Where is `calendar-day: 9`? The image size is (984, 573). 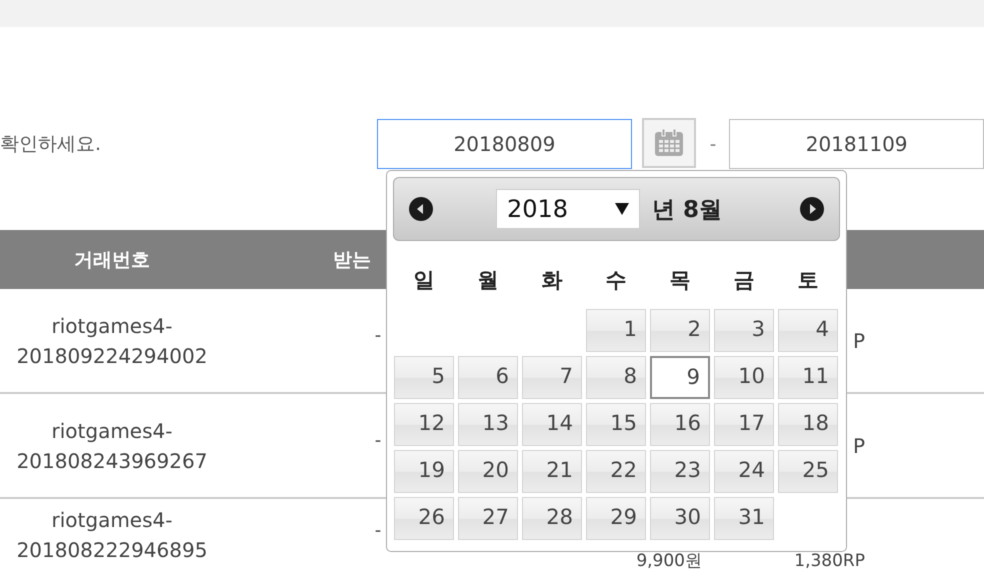 calendar-day: 9 is located at coordinates (680, 377).